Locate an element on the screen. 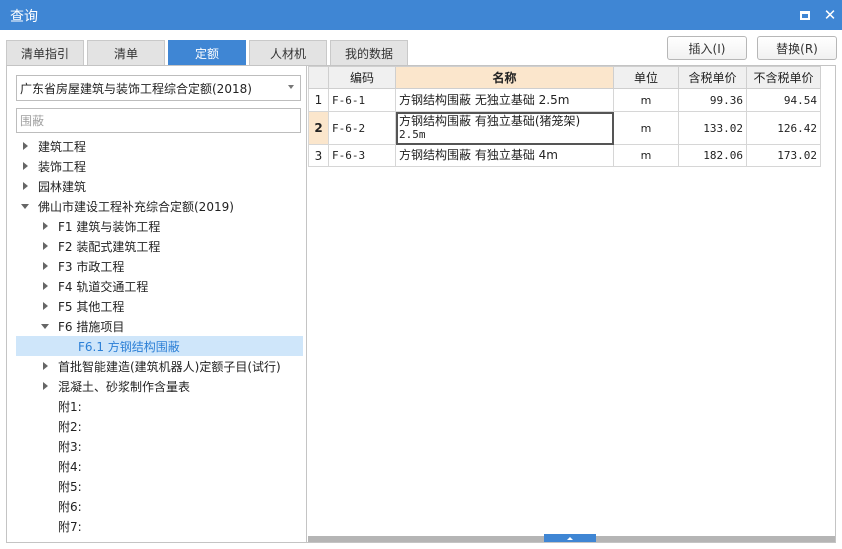 The image size is (842, 549). tree-item-label: 附1: is located at coordinates (70, 406).